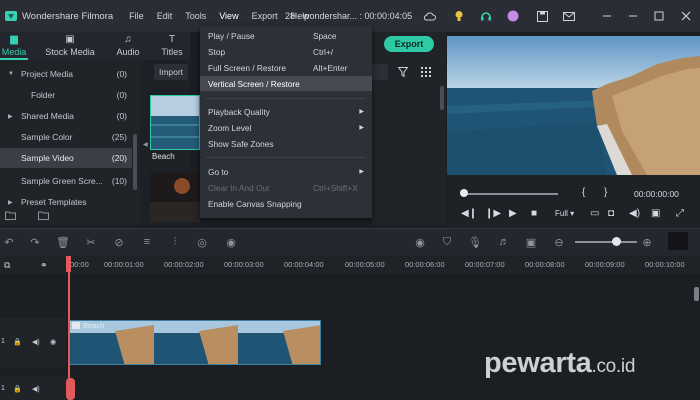 This screenshot has width=700, height=400. Describe the element at coordinates (426, 73) in the screenshot. I see `grid-view-icon` at that location.